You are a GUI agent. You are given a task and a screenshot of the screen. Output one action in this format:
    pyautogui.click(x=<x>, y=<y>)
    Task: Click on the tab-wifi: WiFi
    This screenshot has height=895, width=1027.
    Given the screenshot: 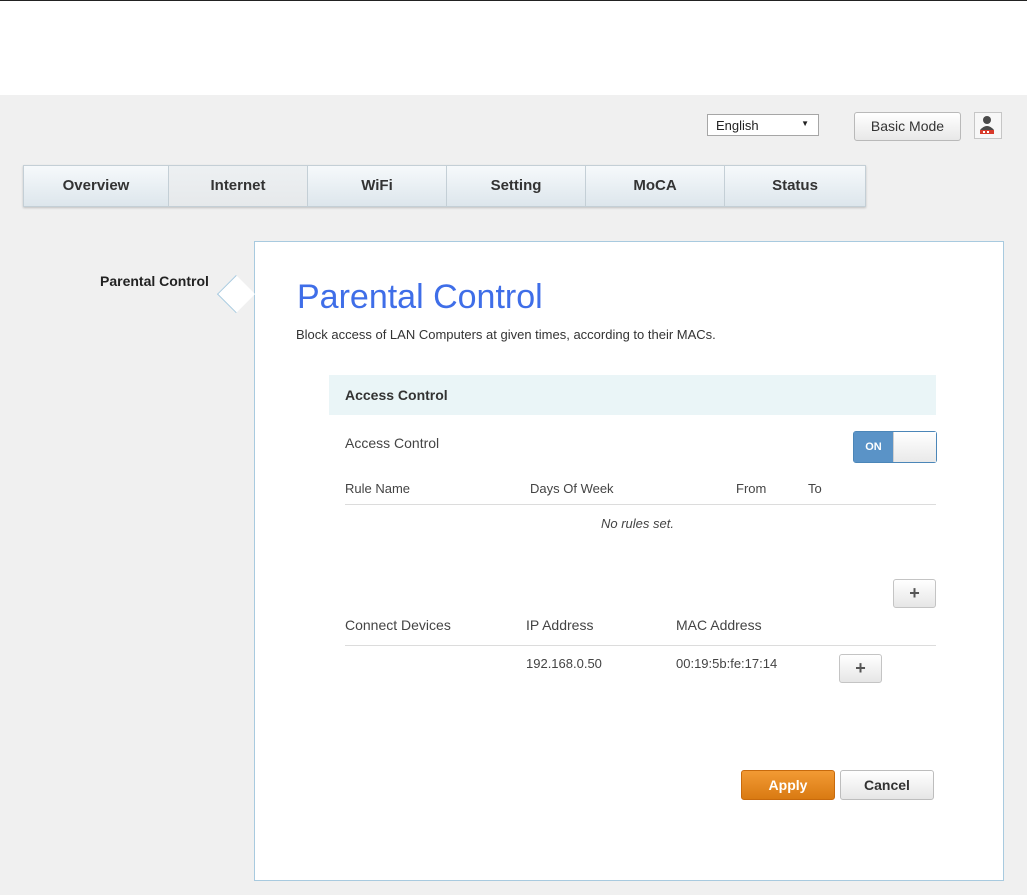 What is the action you would take?
    pyautogui.click(x=377, y=186)
    